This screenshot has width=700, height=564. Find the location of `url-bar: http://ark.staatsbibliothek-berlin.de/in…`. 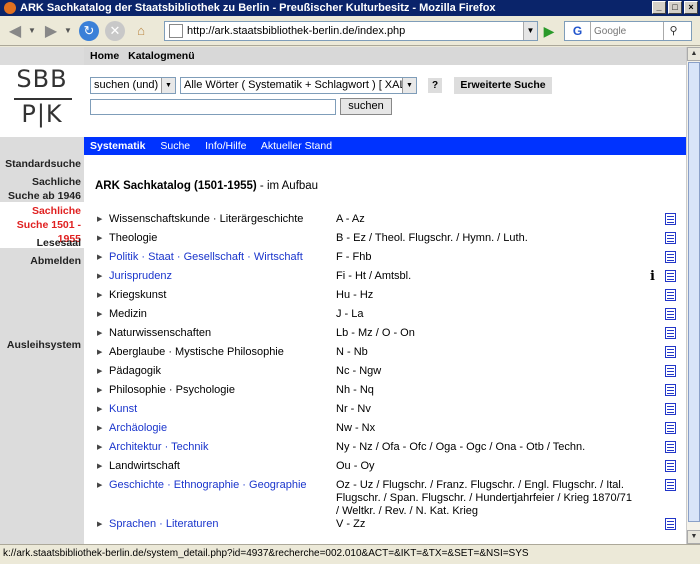

url-bar: http://ark.staatsbibliothek-berlin.de/in… is located at coordinates (351, 31).